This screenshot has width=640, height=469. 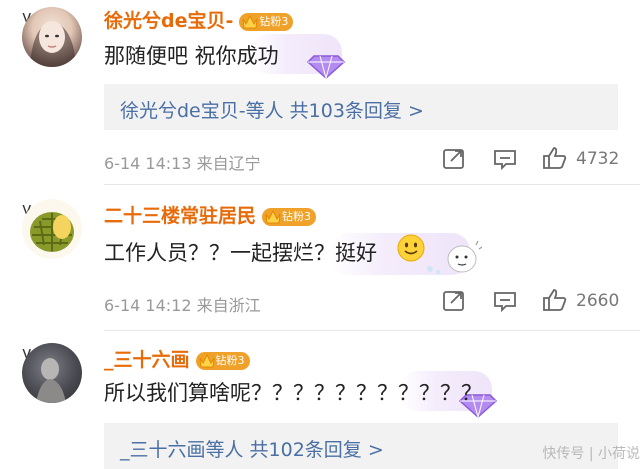 I want to click on mascot-deco, so click(x=454, y=257).